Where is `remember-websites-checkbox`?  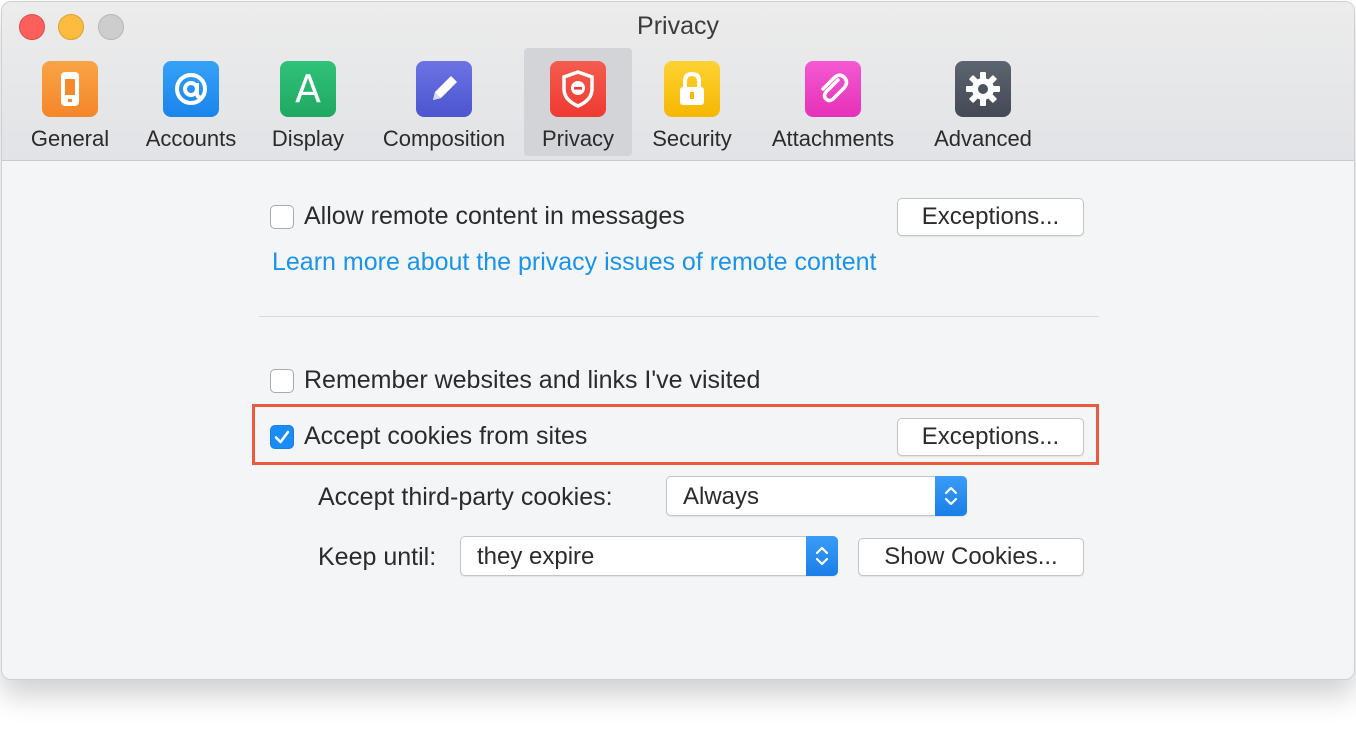
remember-websites-checkbox is located at coordinates (282, 380).